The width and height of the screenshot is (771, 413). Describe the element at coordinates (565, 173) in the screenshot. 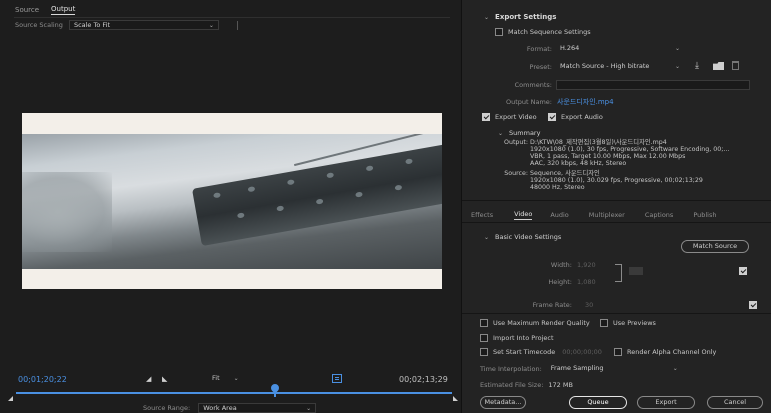

I see `summary-source-line: Sequence, 사운드디자인` at that location.